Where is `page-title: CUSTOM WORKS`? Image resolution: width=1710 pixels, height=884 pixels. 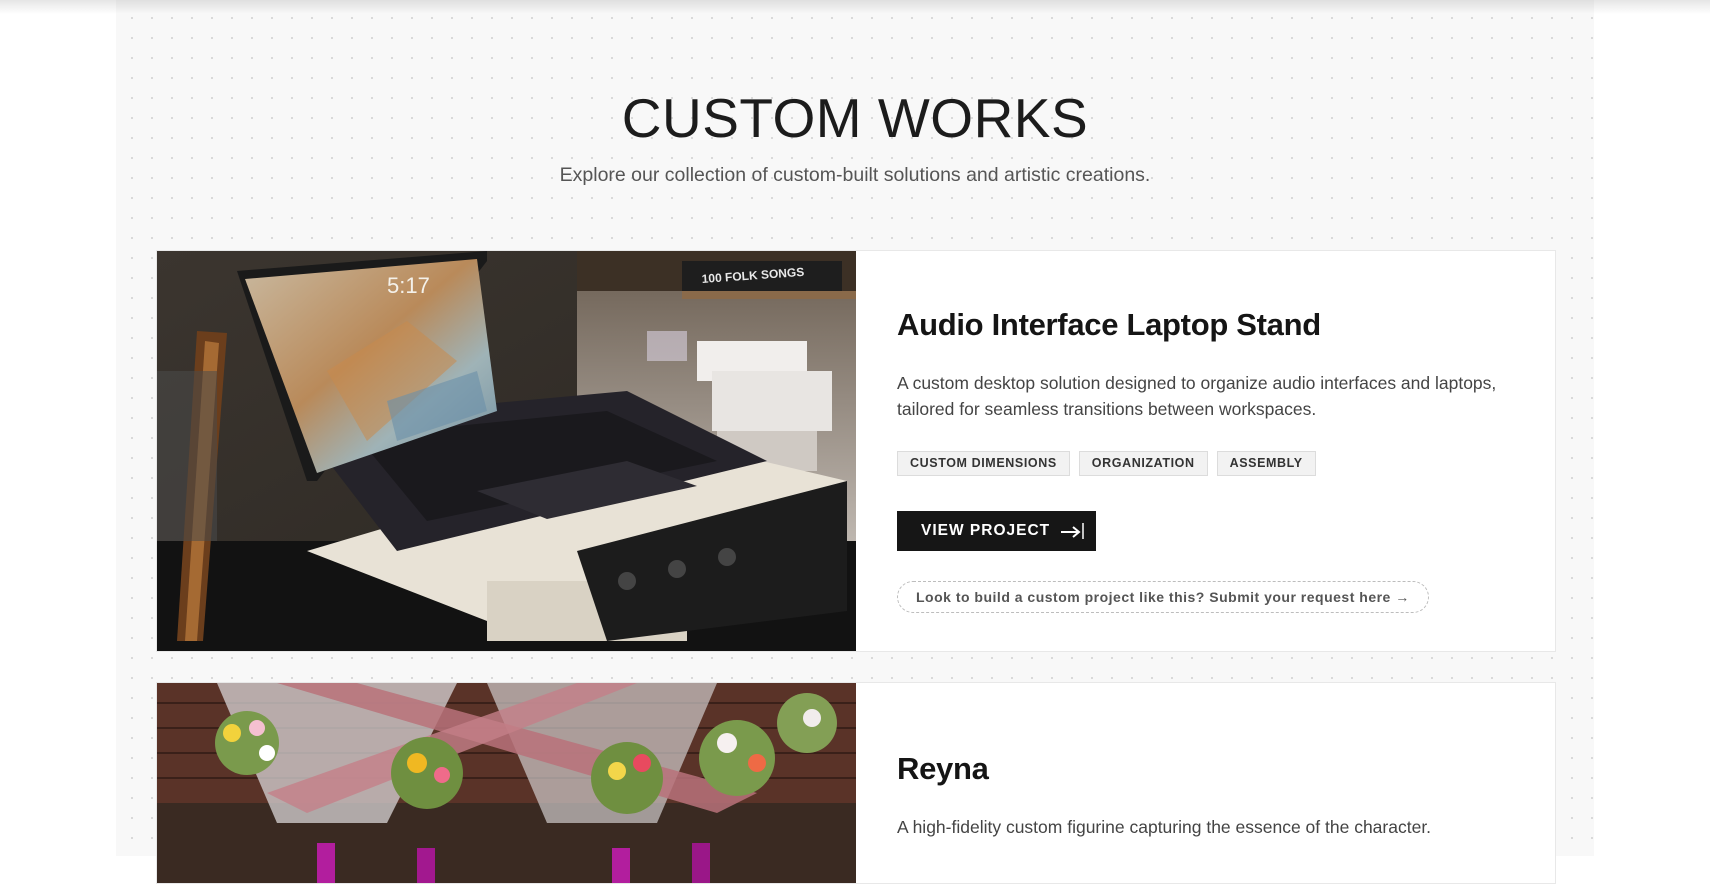
page-title: CUSTOM WORKS is located at coordinates (855, 118).